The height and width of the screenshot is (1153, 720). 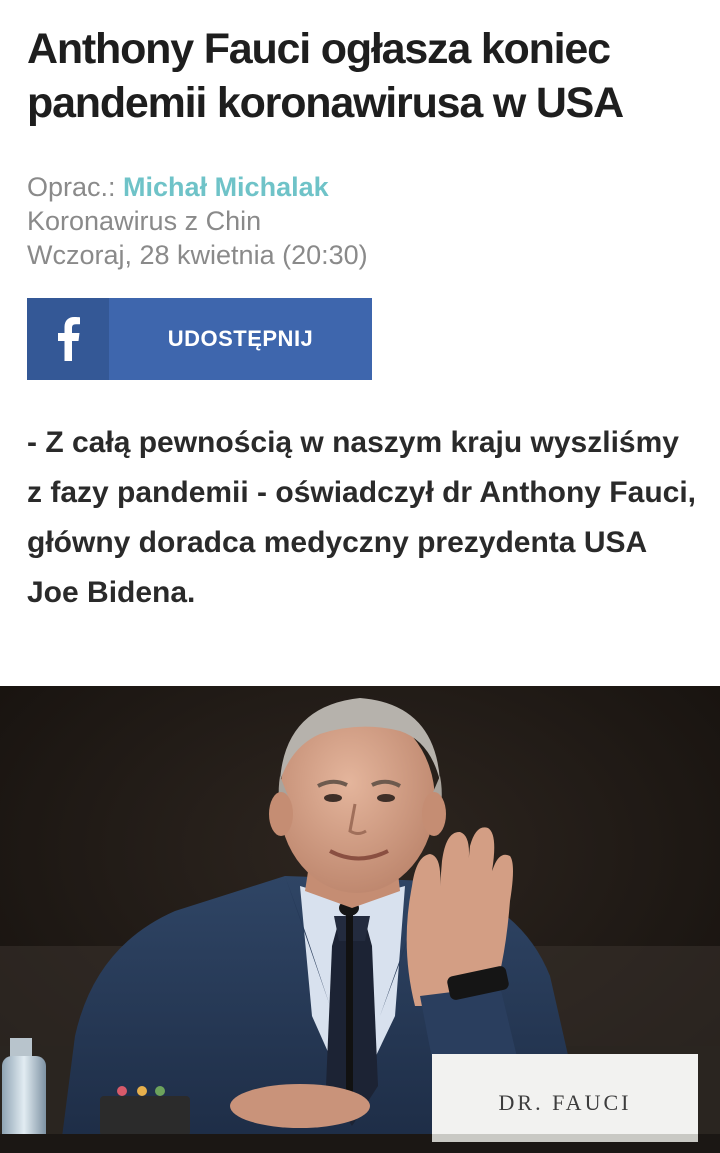 What do you see at coordinates (68, 339) in the screenshot?
I see `facebook-icon` at bounding box center [68, 339].